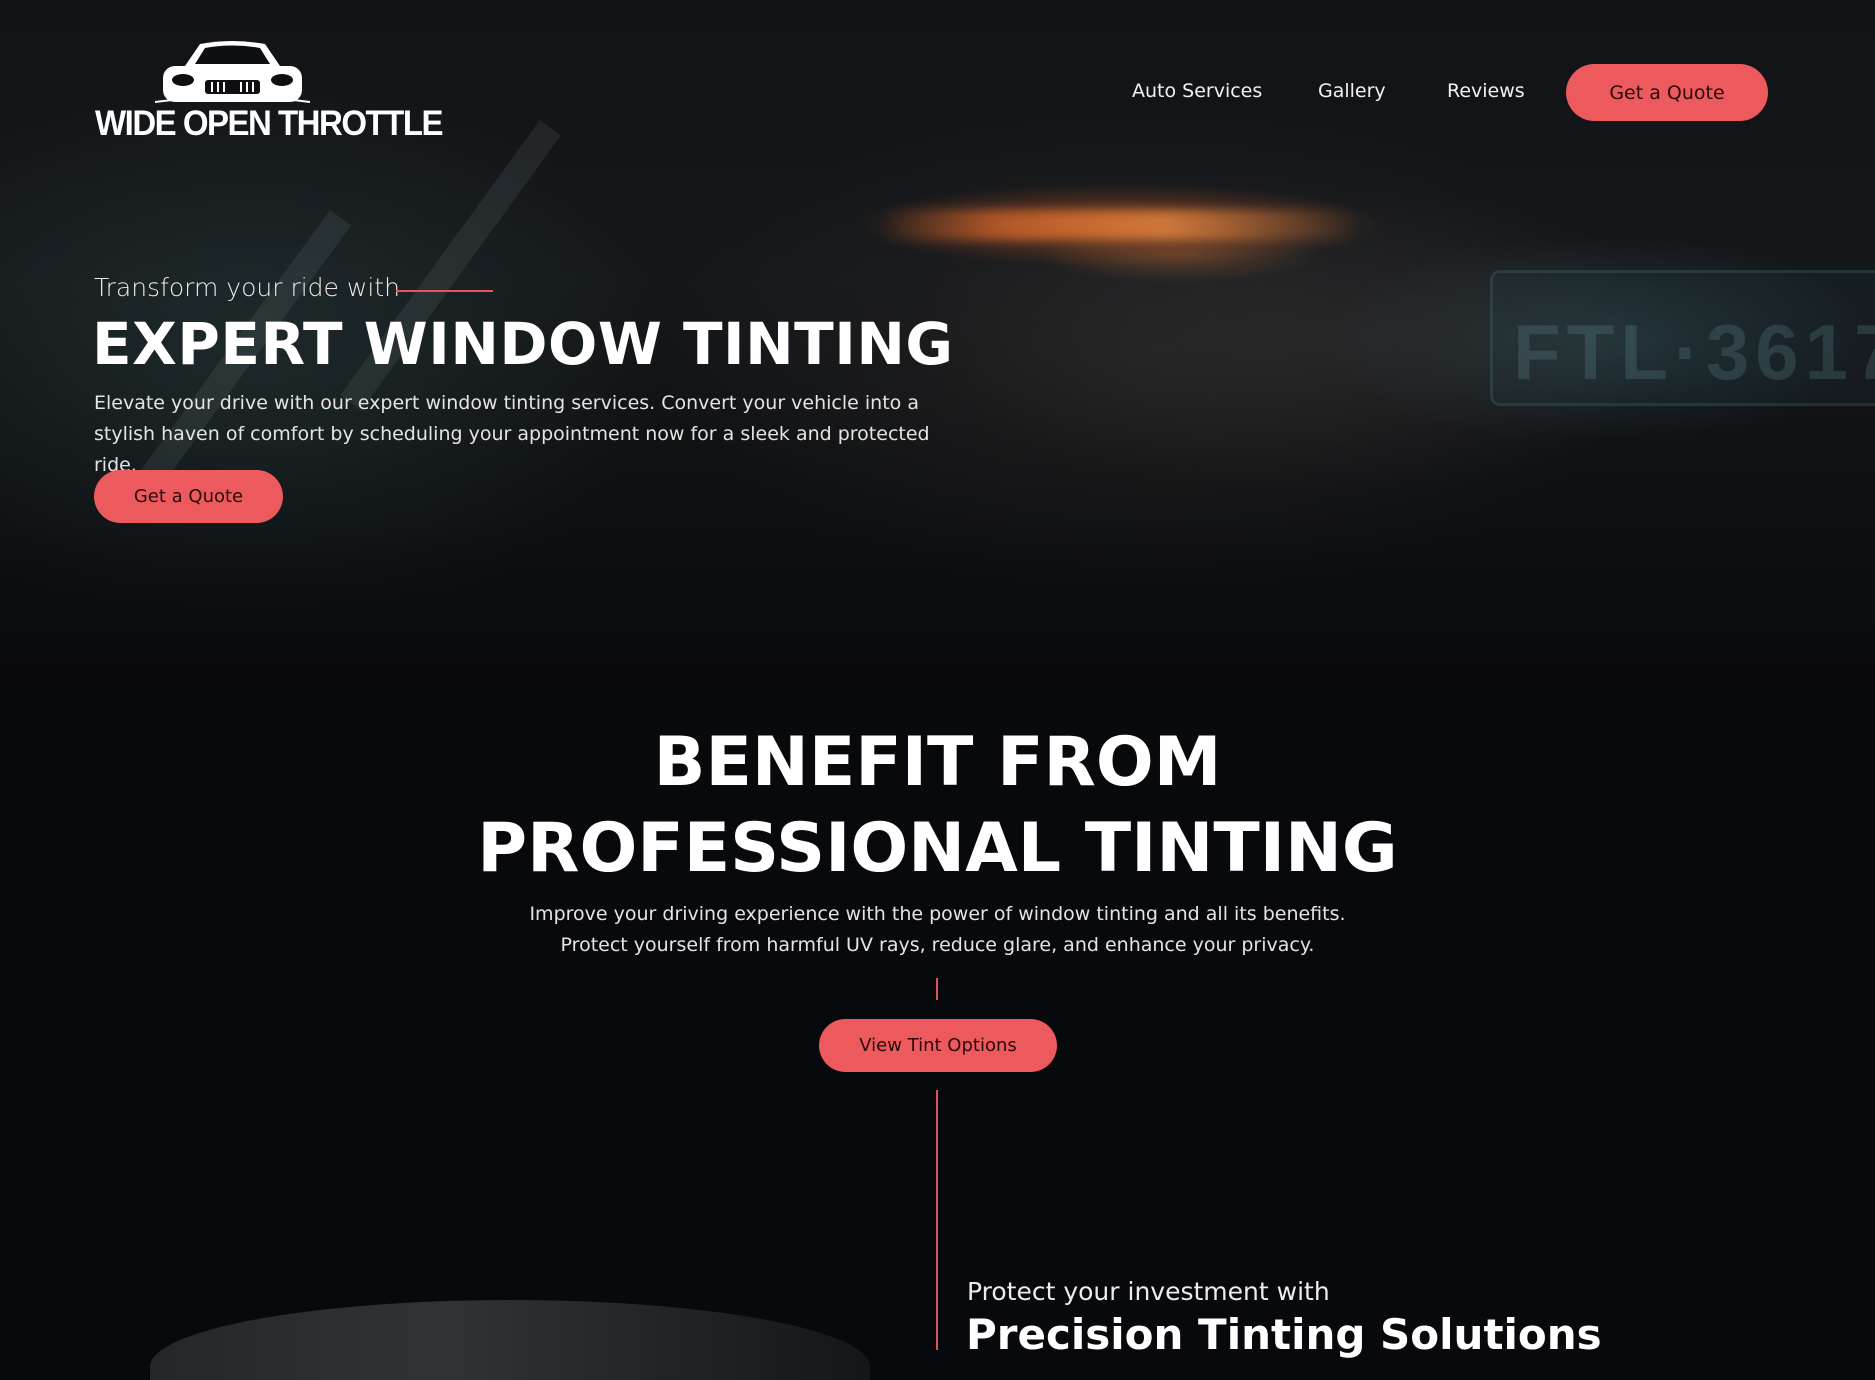  Describe the element at coordinates (523, 344) in the screenshot. I see `hero-title: EXPERT WINDOW TINTING` at that location.